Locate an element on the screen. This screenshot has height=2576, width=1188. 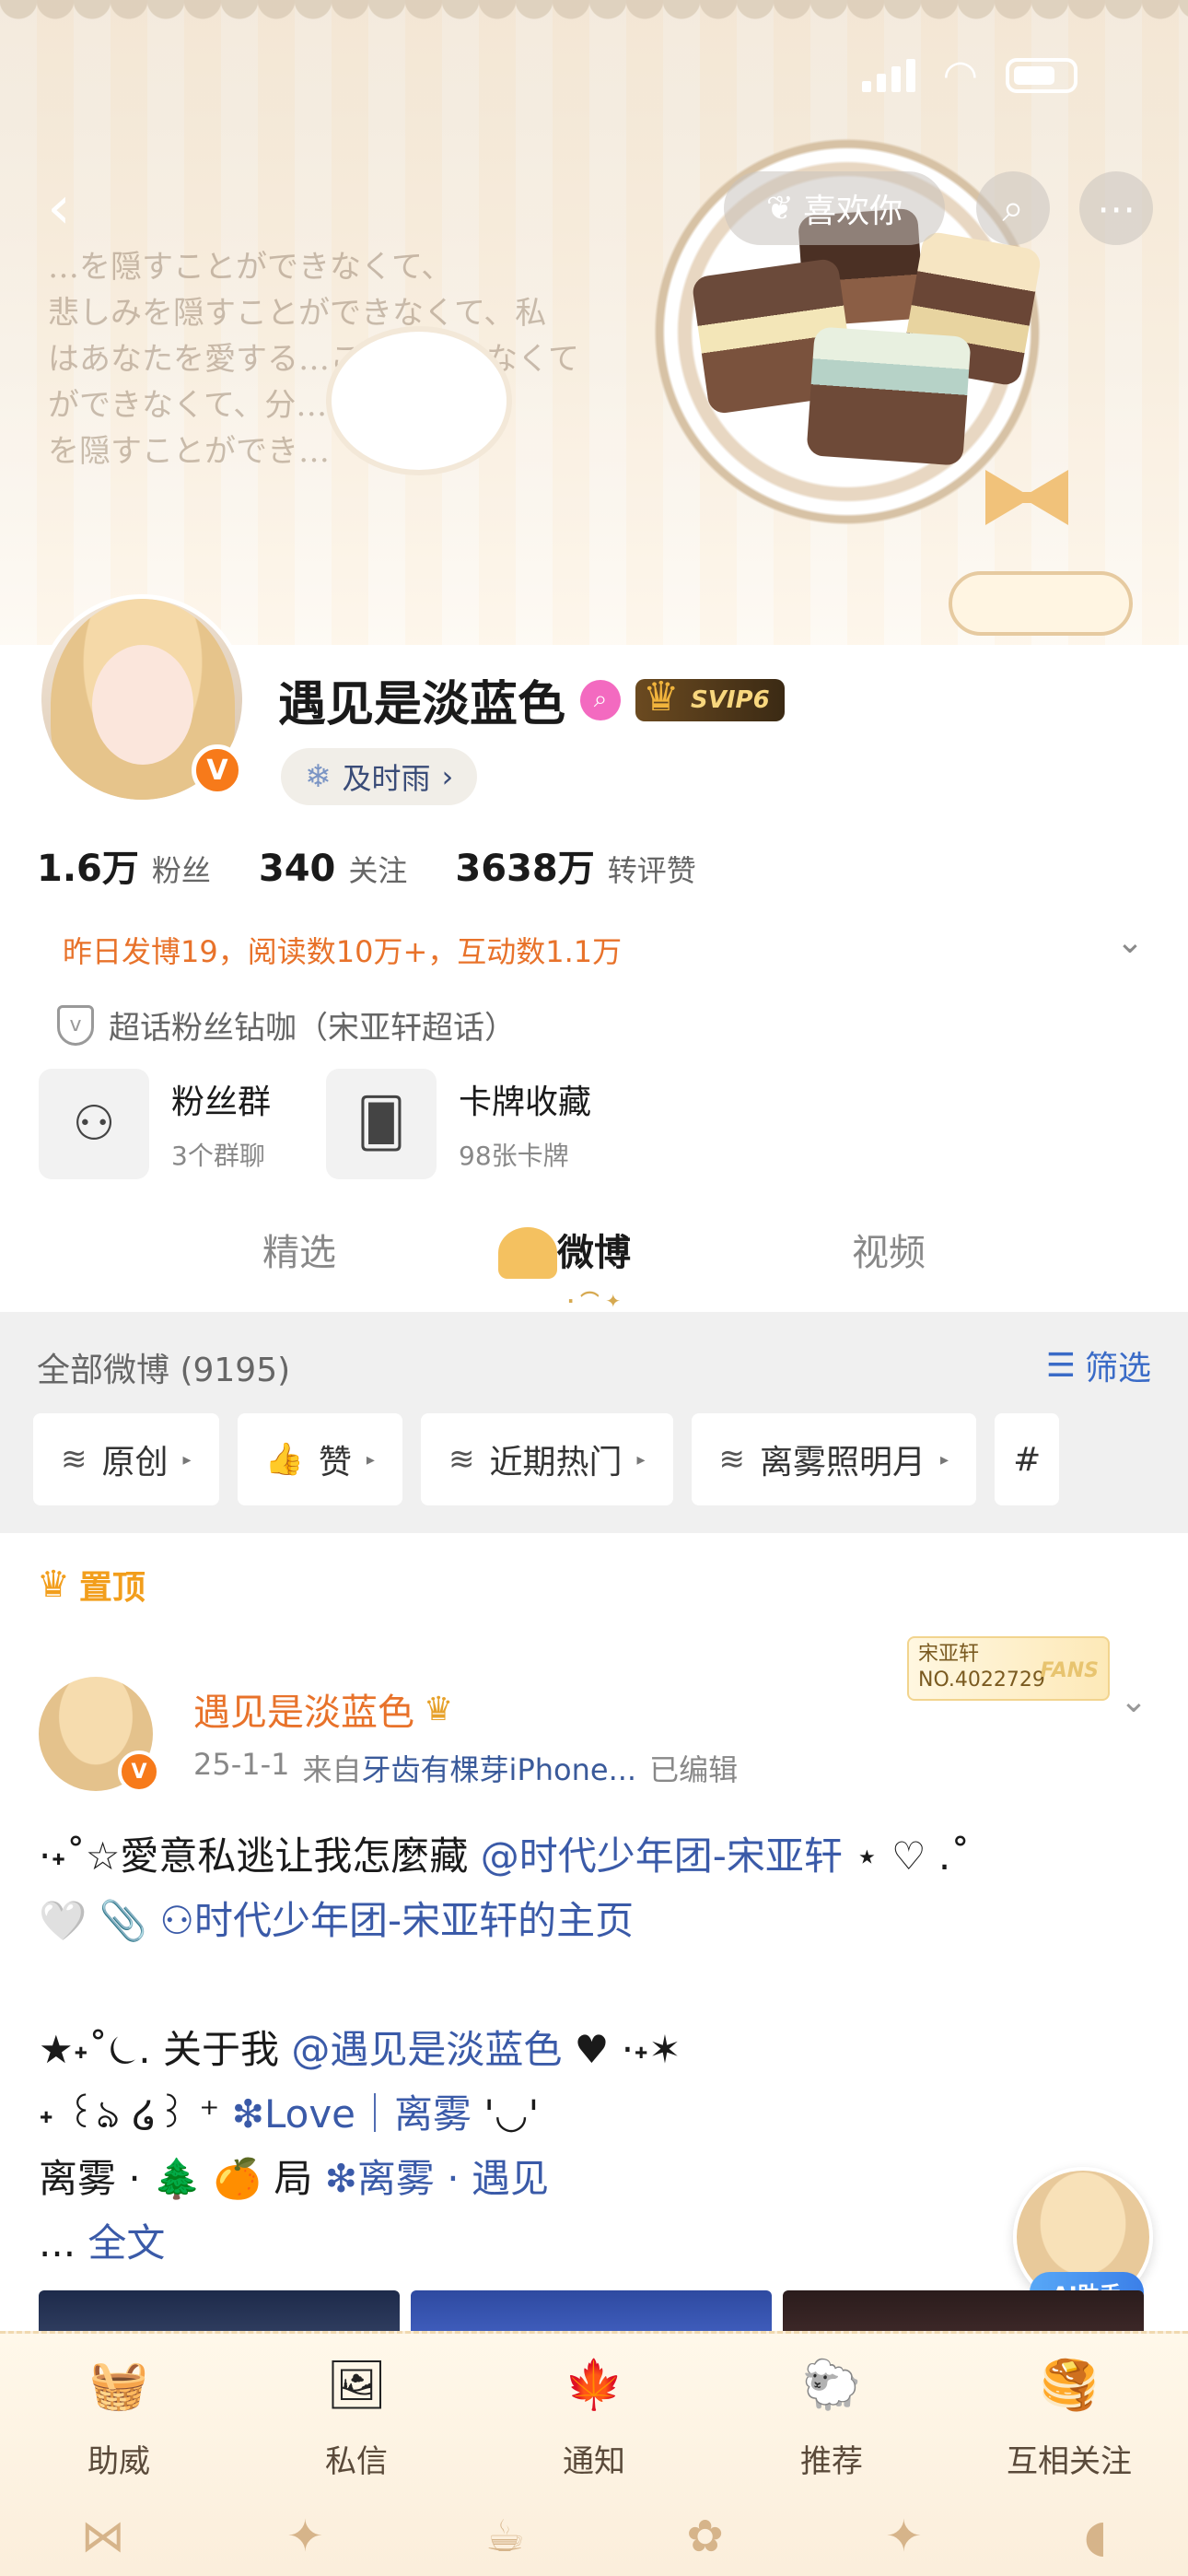
post-edited: 已编辑 is located at coordinates (694, 1769).